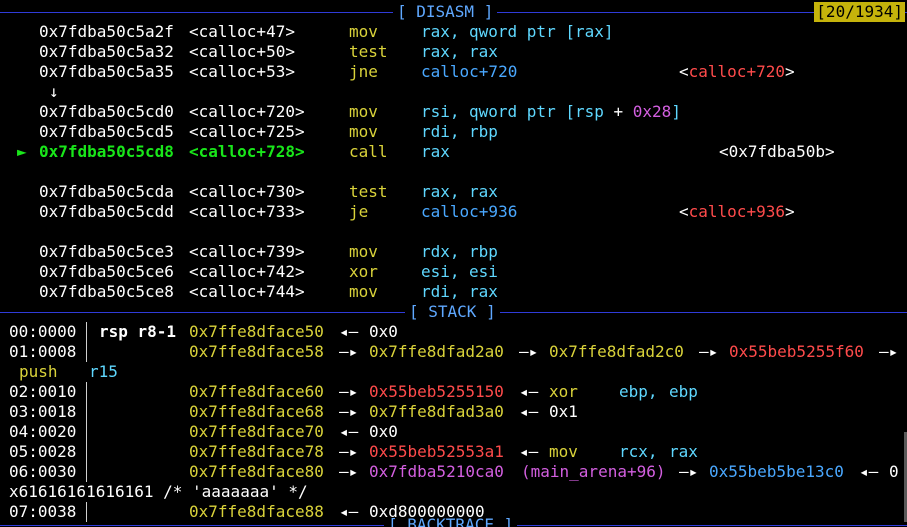  What do you see at coordinates (859, 12) in the screenshot?
I see `disasm-counter: [20/1934]` at bounding box center [859, 12].